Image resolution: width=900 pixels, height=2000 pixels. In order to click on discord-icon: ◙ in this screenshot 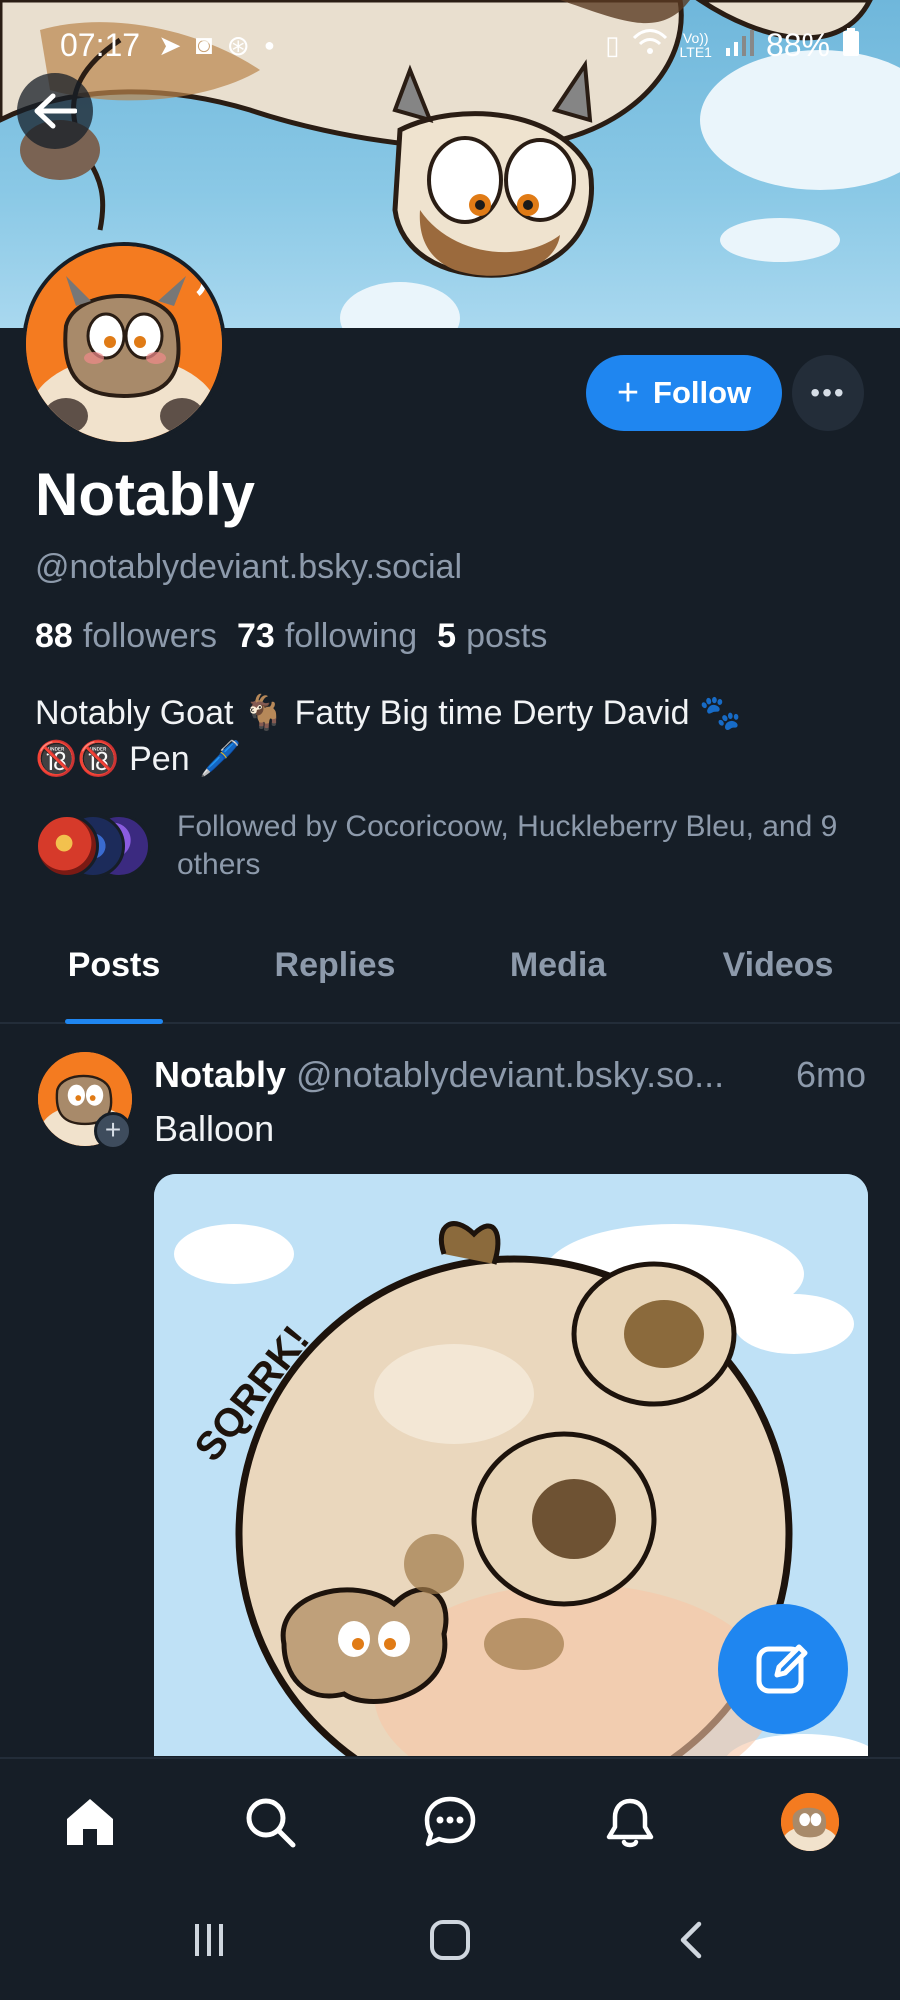, I will do `click(204, 44)`.